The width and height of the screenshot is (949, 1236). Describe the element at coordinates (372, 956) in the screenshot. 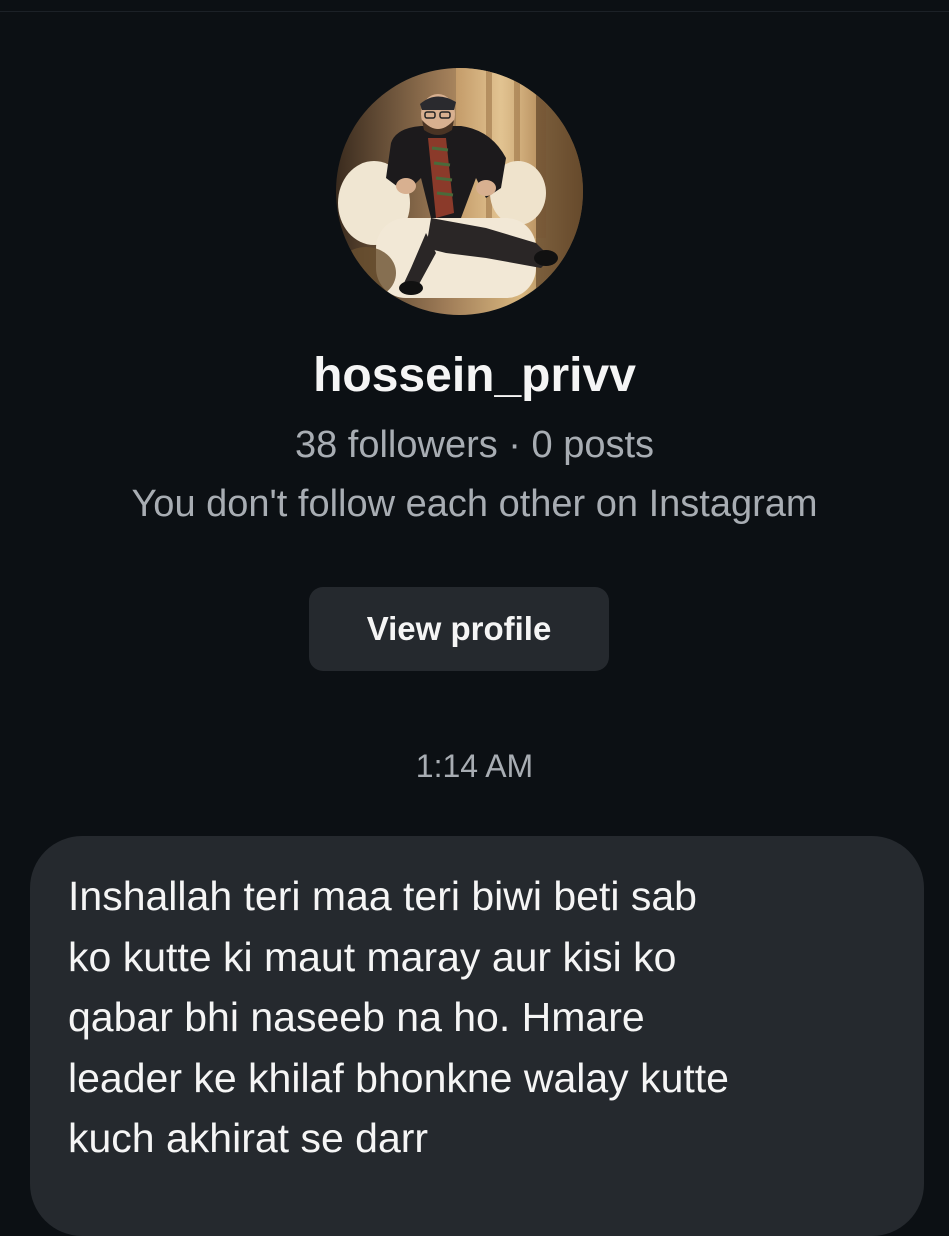

I see `message-line: ko kutte ki maut maray aur kisi ko` at that location.